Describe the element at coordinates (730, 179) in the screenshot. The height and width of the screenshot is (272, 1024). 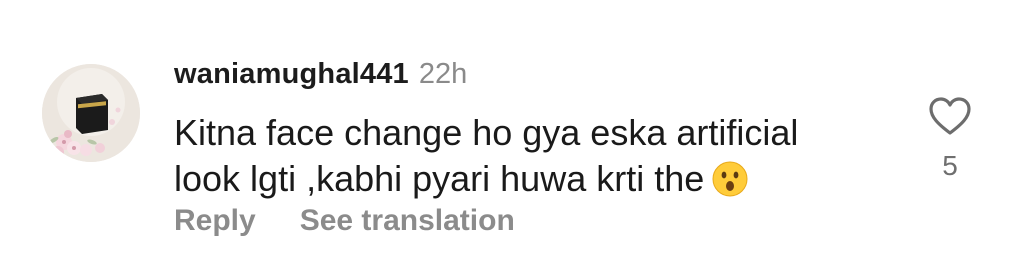
I see `hushed-face-emoji` at that location.